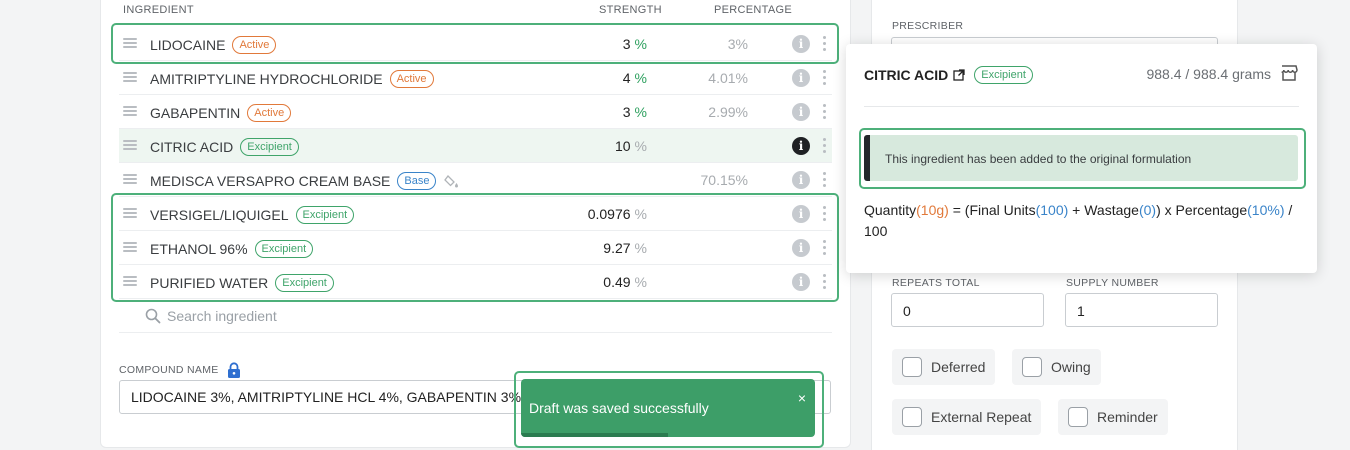 Image resolution: width=1350 pixels, height=450 pixels. What do you see at coordinates (224, 147) in the screenshot?
I see `ingredient-name: CITRIC ACID Excipient` at bounding box center [224, 147].